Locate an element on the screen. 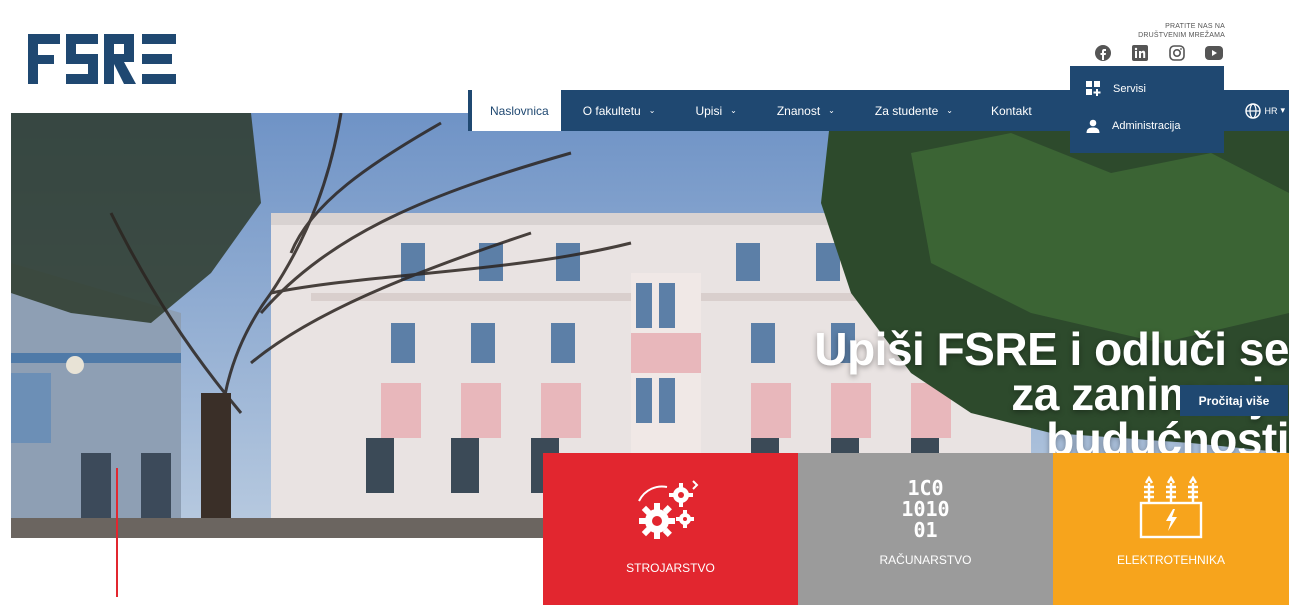 This screenshot has height=605, width=1289. fsre-logo is located at coordinates (102, 61).